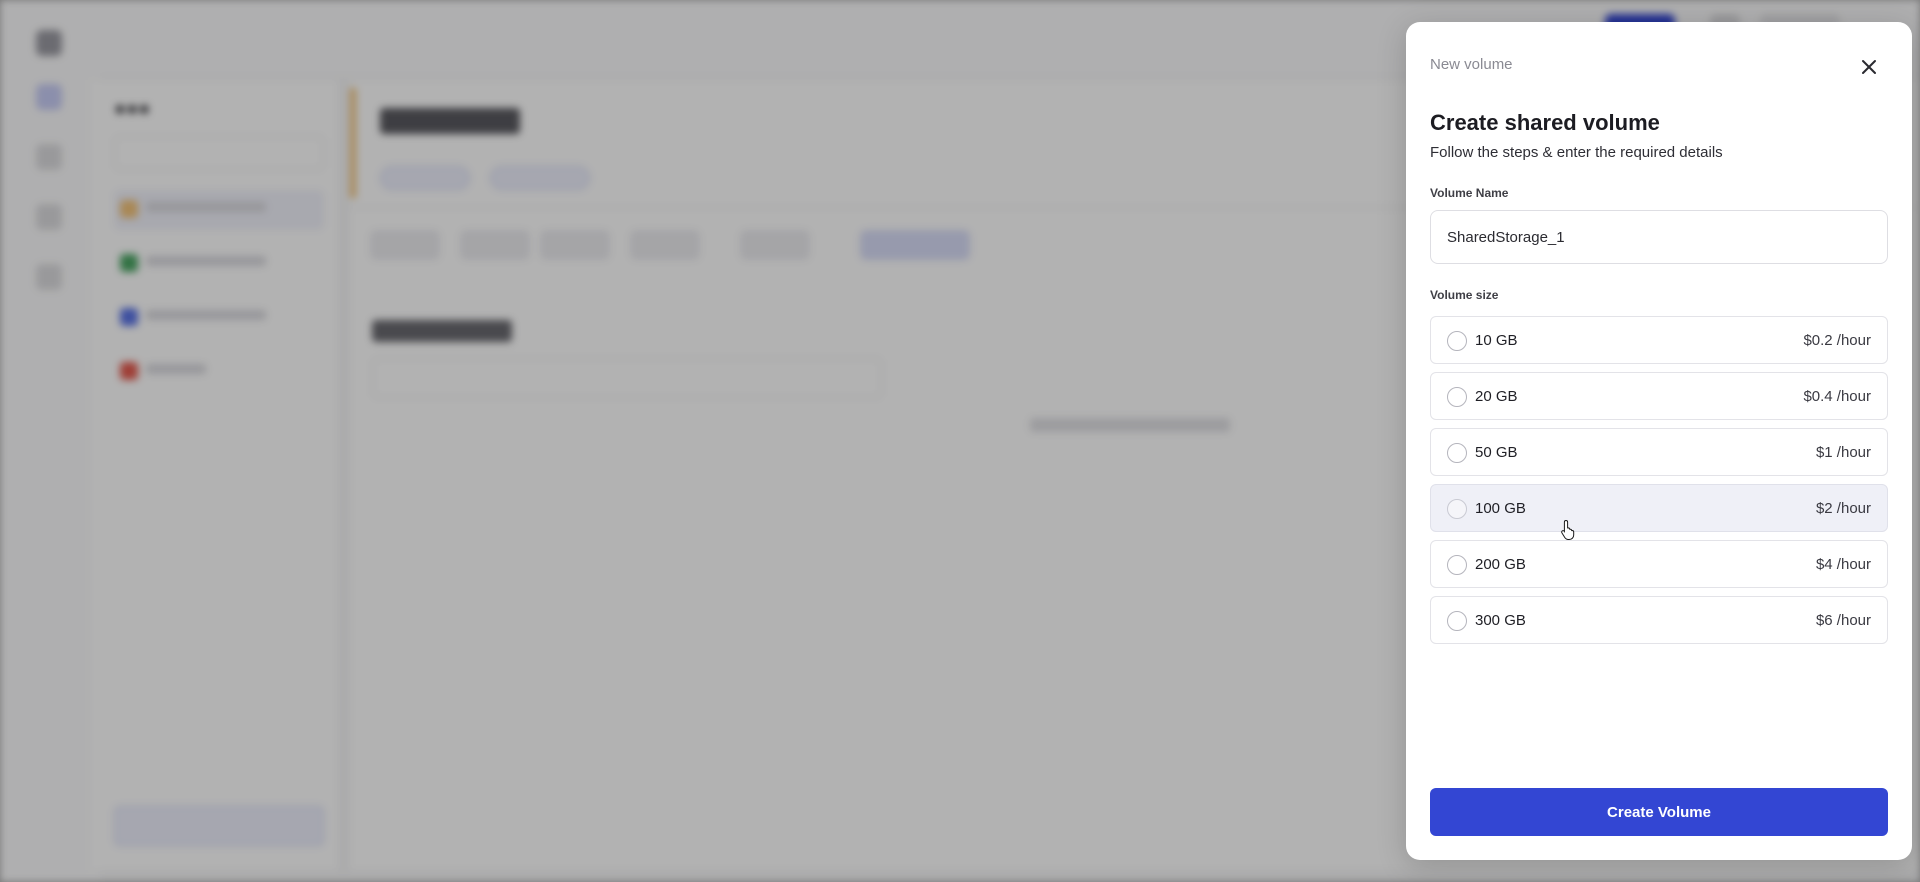  Describe the element at coordinates (1500, 620) in the screenshot. I see `option-size: 300 GB` at that location.